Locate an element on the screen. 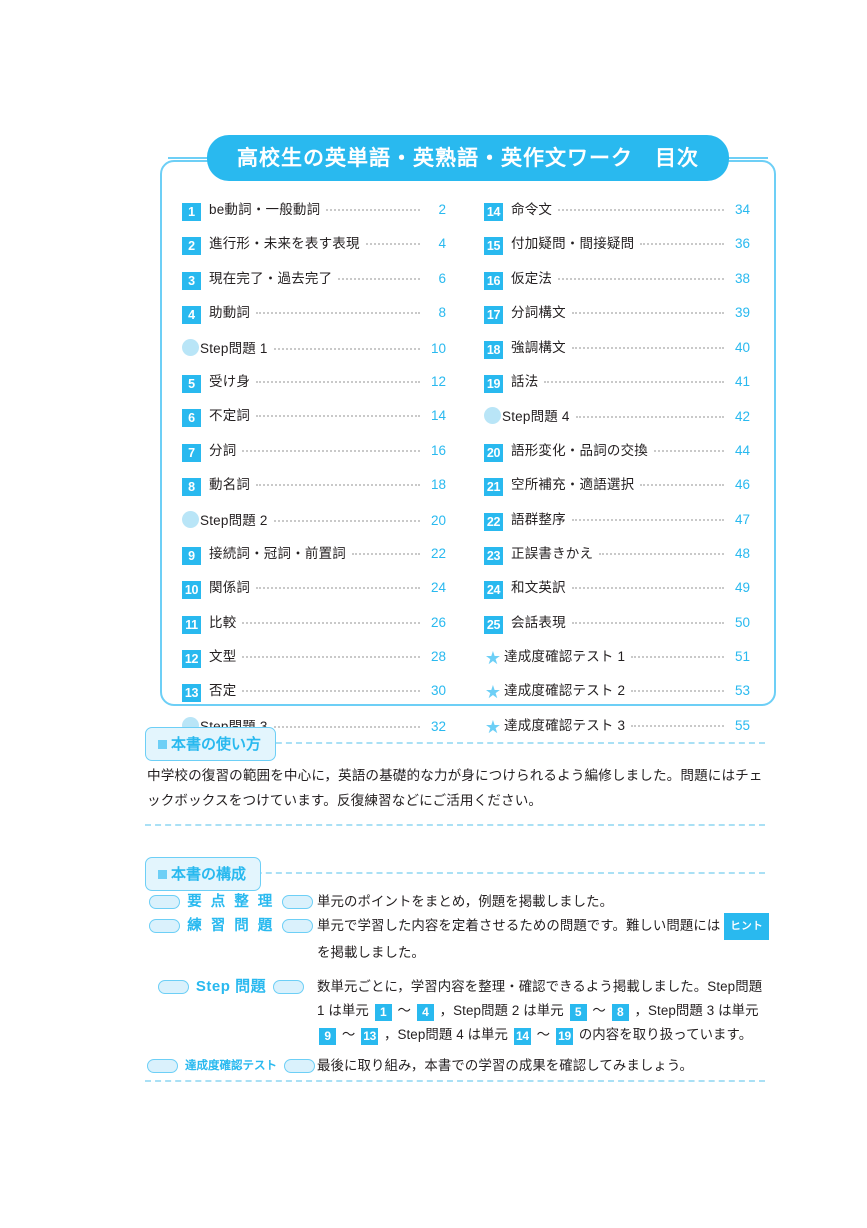 The width and height of the screenshot is (867, 1228). toc-entry-label: Step問題 2 is located at coordinates (234, 520).